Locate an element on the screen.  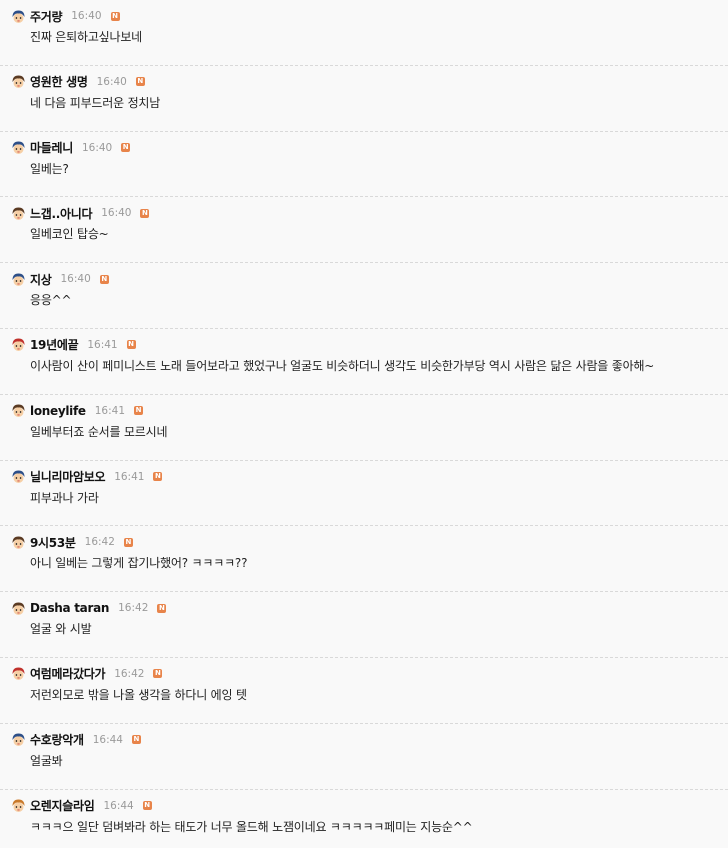
comment-meta: 19년에끝 16:41 N is located at coordinates (73, 345).